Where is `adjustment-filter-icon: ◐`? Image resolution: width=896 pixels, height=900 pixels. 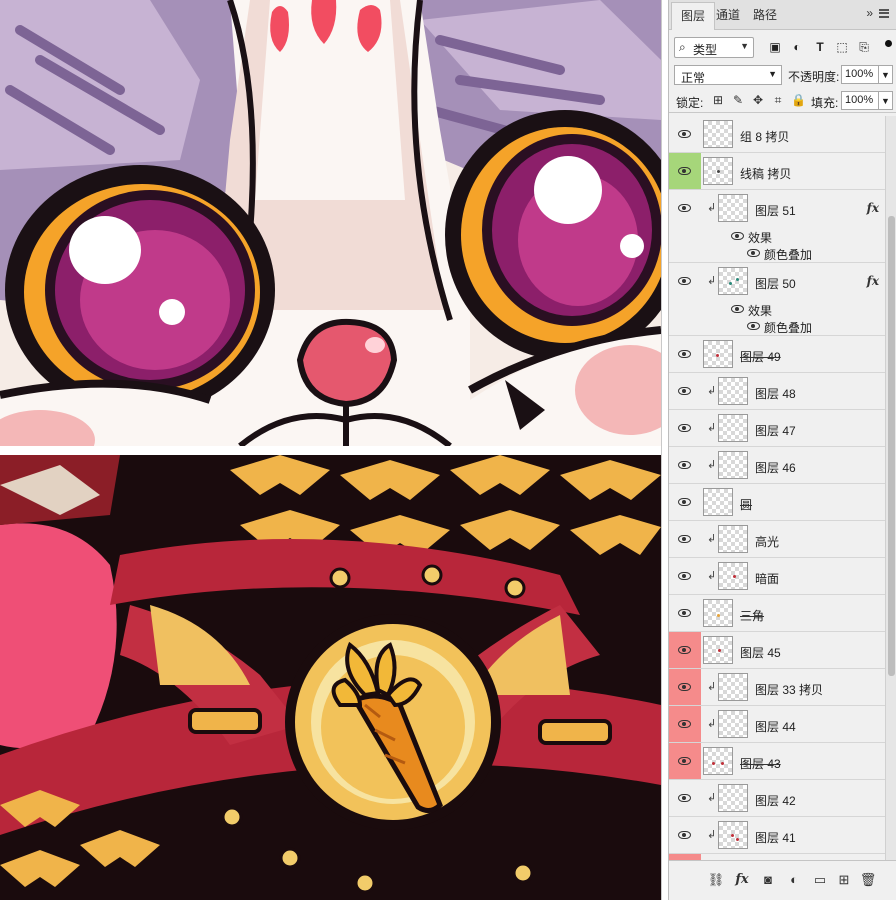
adjustment-filter-icon: ◐ is located at coordinates (797, 47).